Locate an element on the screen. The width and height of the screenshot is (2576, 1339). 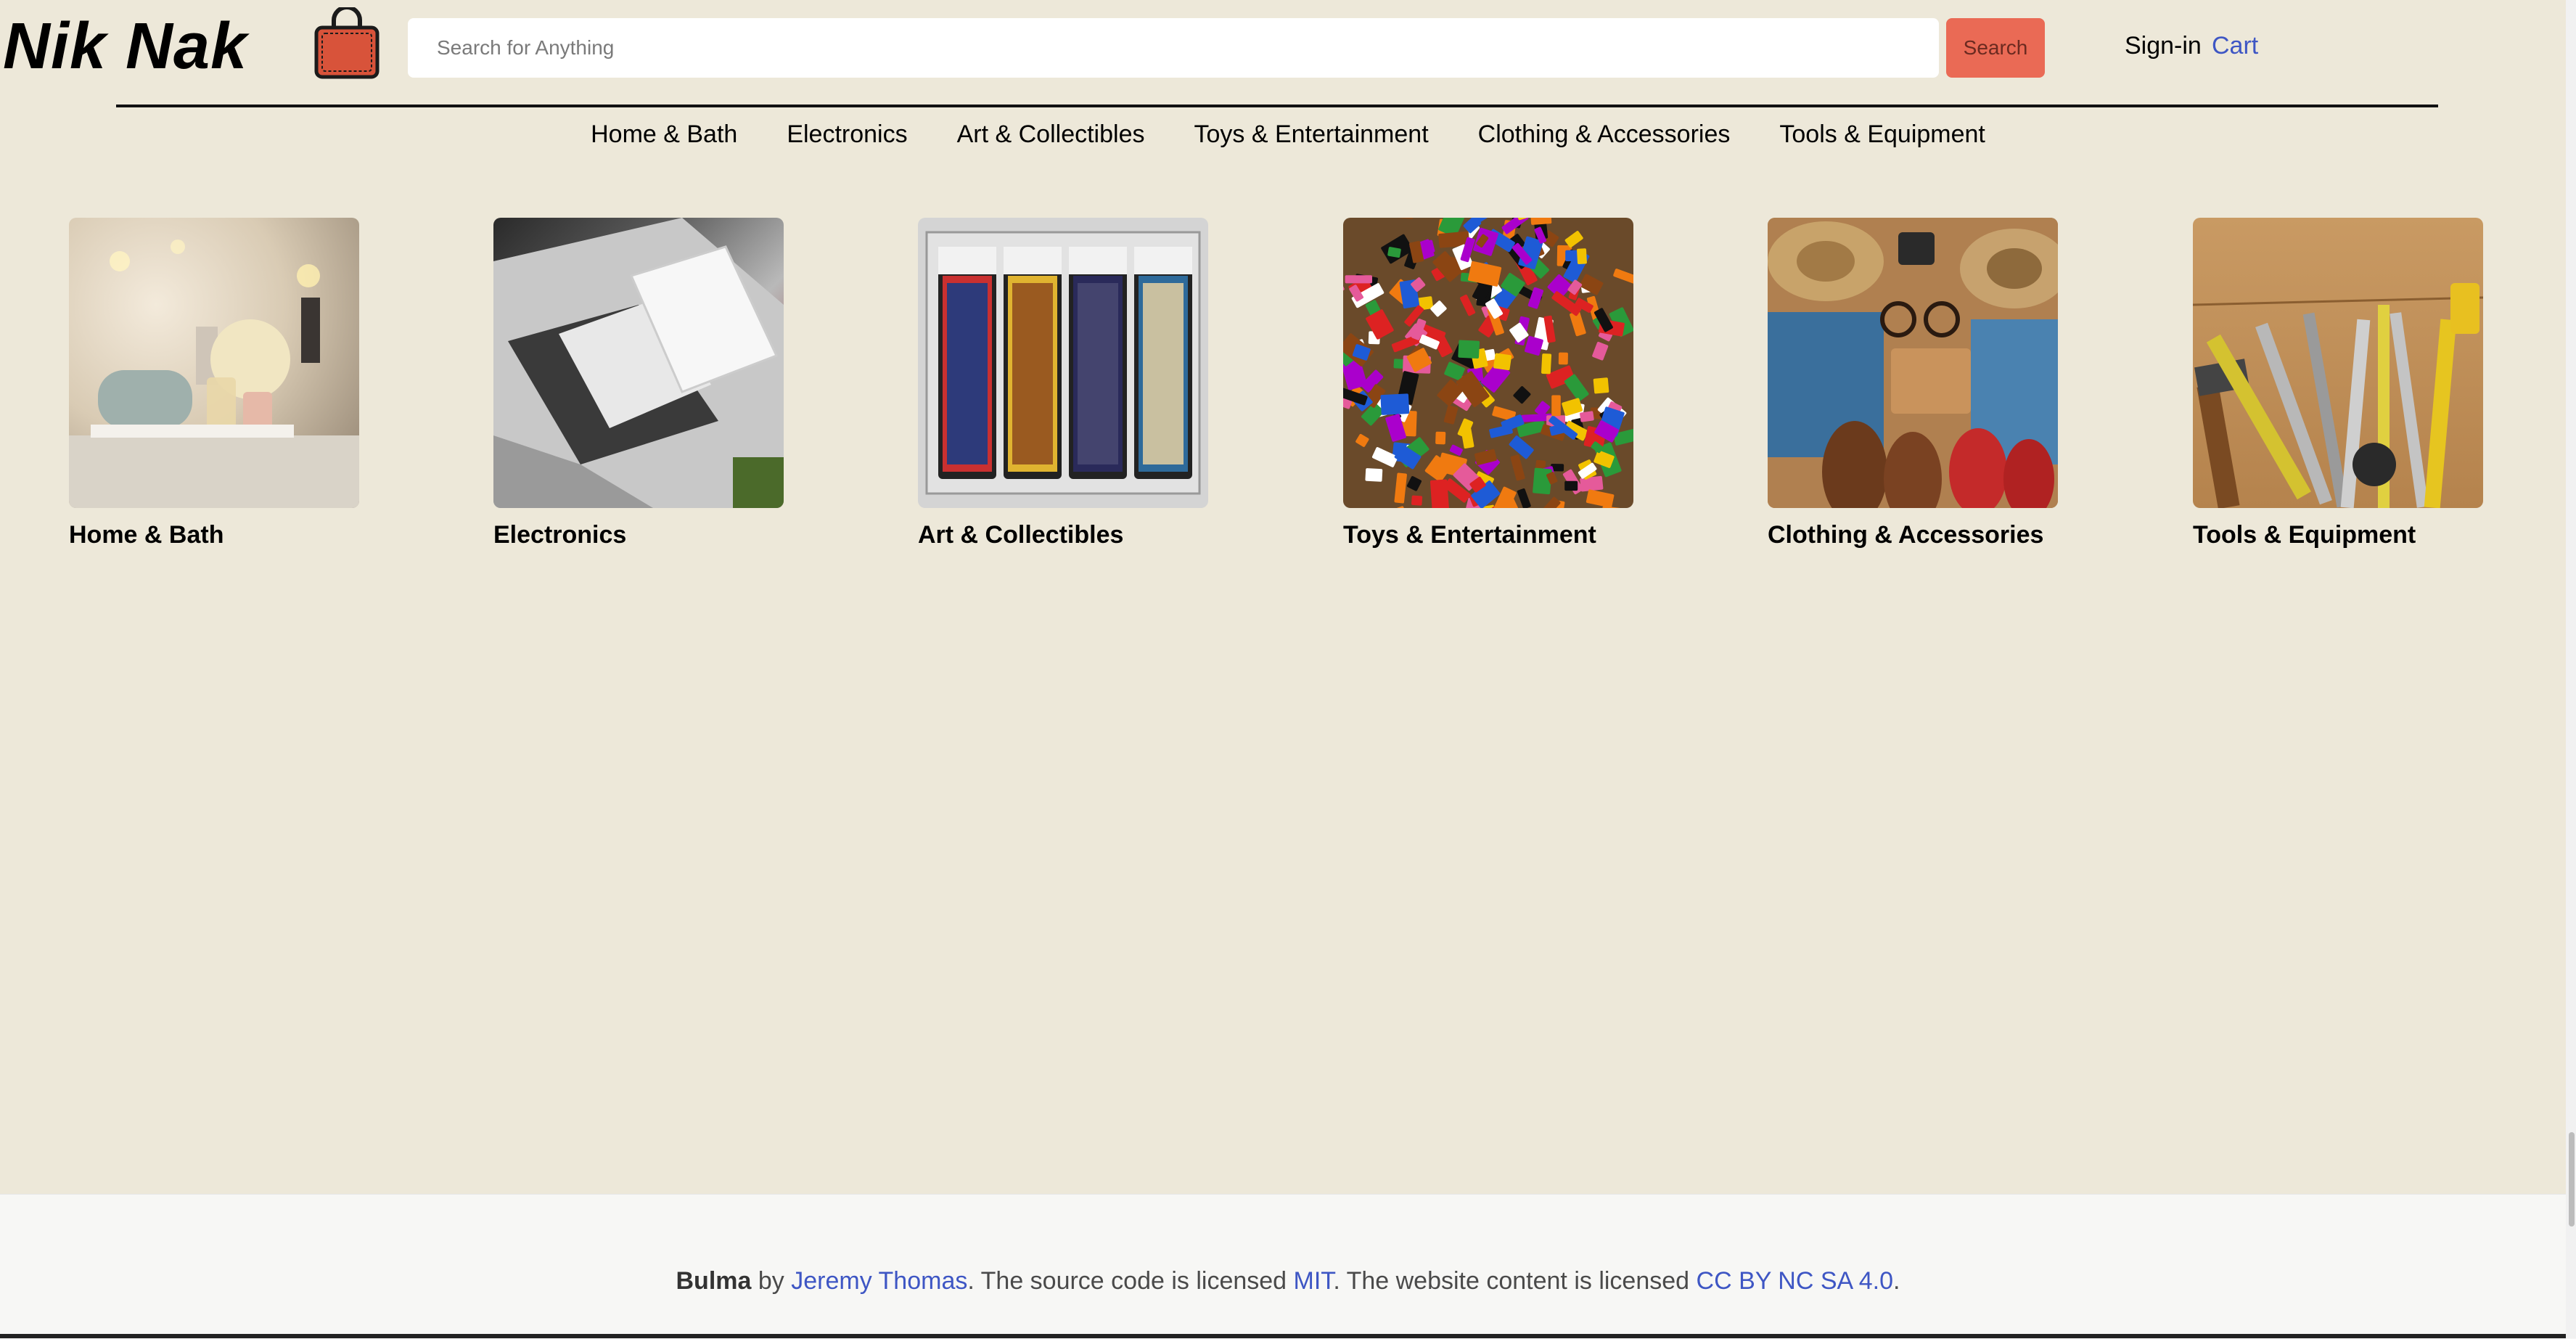
nav-item-tools-equipment: Tools & Equipment is located at coordinates (1882, 134).